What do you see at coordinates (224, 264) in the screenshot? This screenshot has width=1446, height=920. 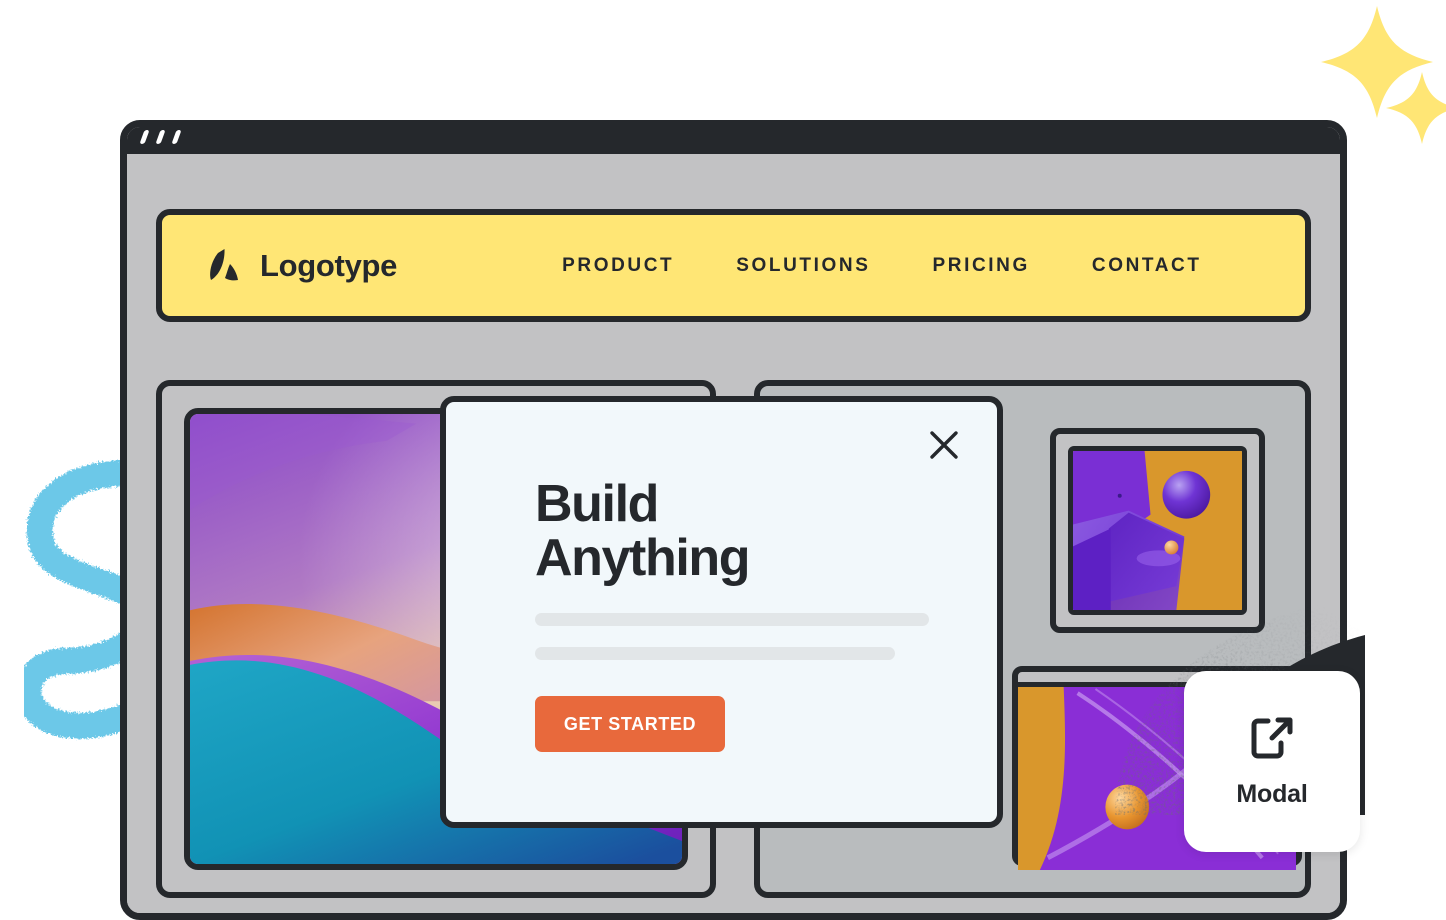 I see `mountain-logo-icon` at bounding box center [224, 264].